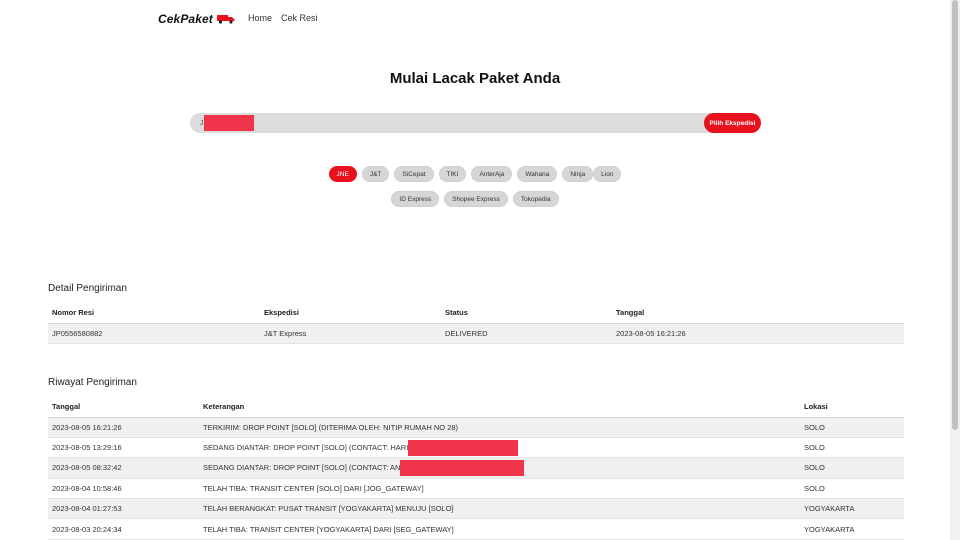 Image resolution: width=960 pixels, height=540 pixels. I want to click on column-header: Keterangan, so click(499, 407).